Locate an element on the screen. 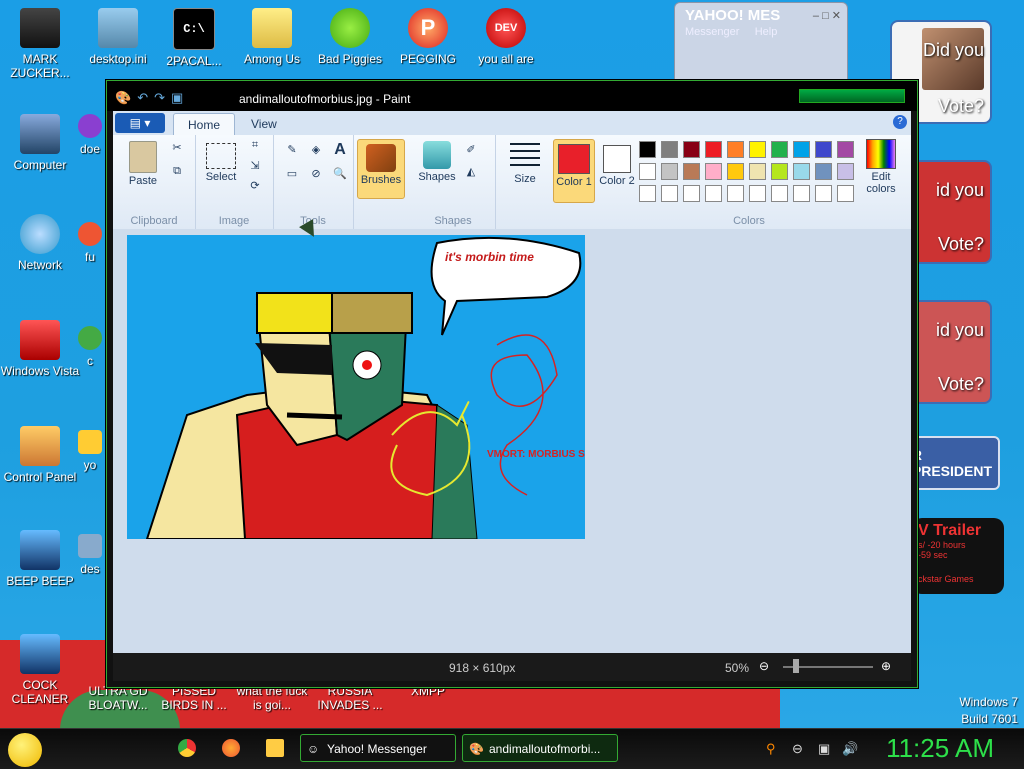 The height and width of the screenshot is (769, 1024). quick-access-toolbar: 🎨↶↷▣ is located at coordinates (152, 98).